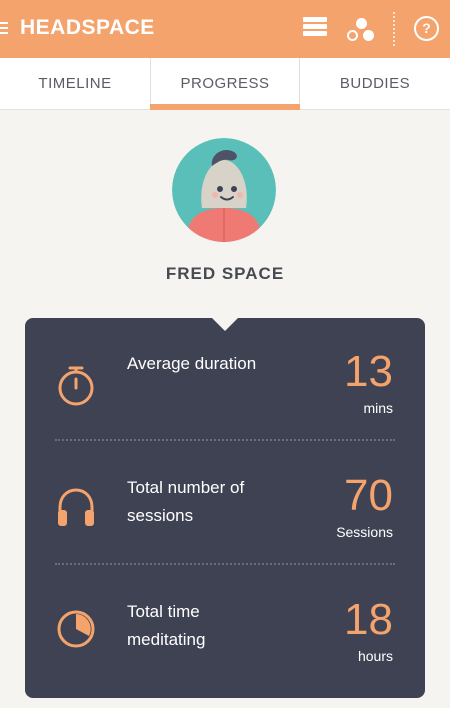  I want to click on stat-label-total-time: Total time meditating, so click(166, 625).